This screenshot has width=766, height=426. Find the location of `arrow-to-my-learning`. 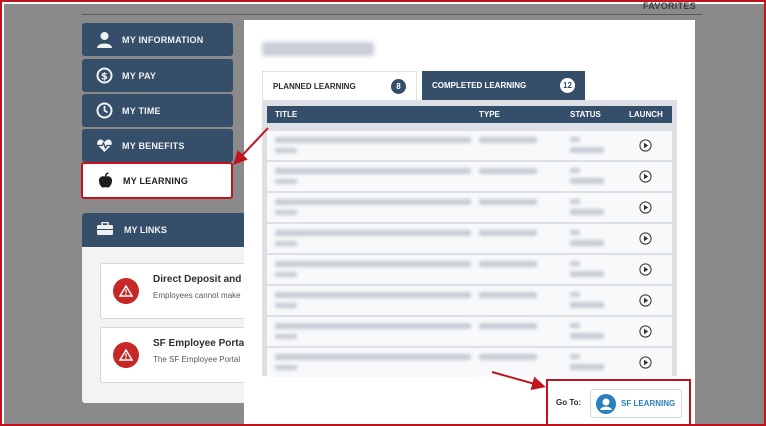

arrow-to-my-learning is located at coordinates (251, 146).